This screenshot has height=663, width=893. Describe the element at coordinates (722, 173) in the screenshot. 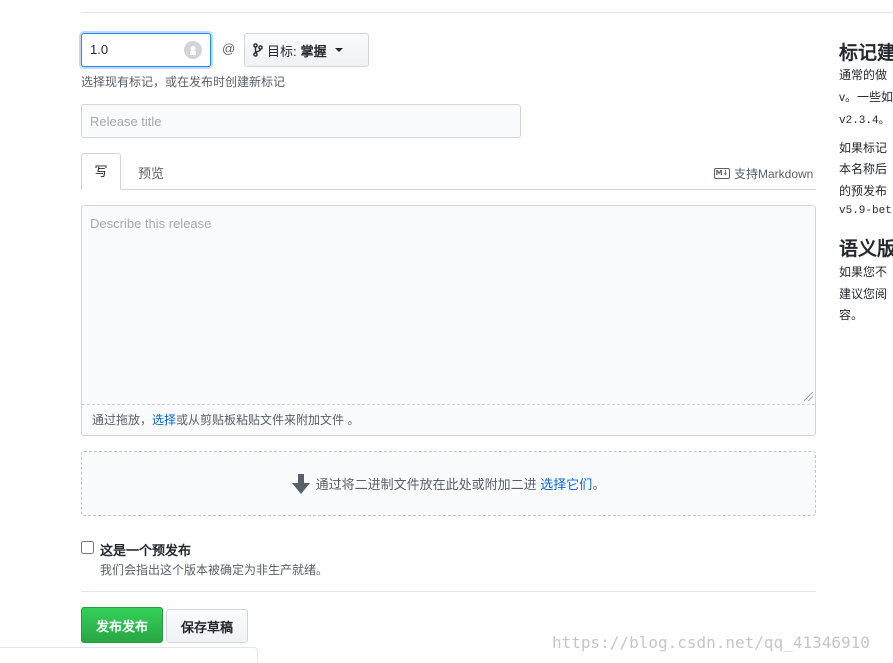

I see `markdown-icon: M↓` at that location.